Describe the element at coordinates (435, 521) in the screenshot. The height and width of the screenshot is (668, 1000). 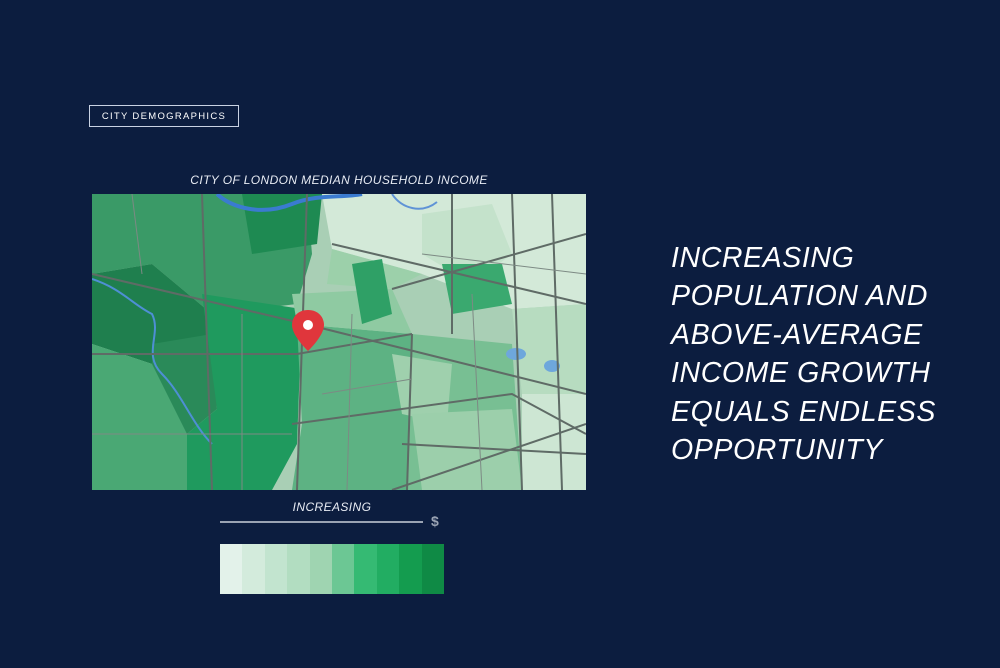
I see `legend-currency-symbol: $` at that location.